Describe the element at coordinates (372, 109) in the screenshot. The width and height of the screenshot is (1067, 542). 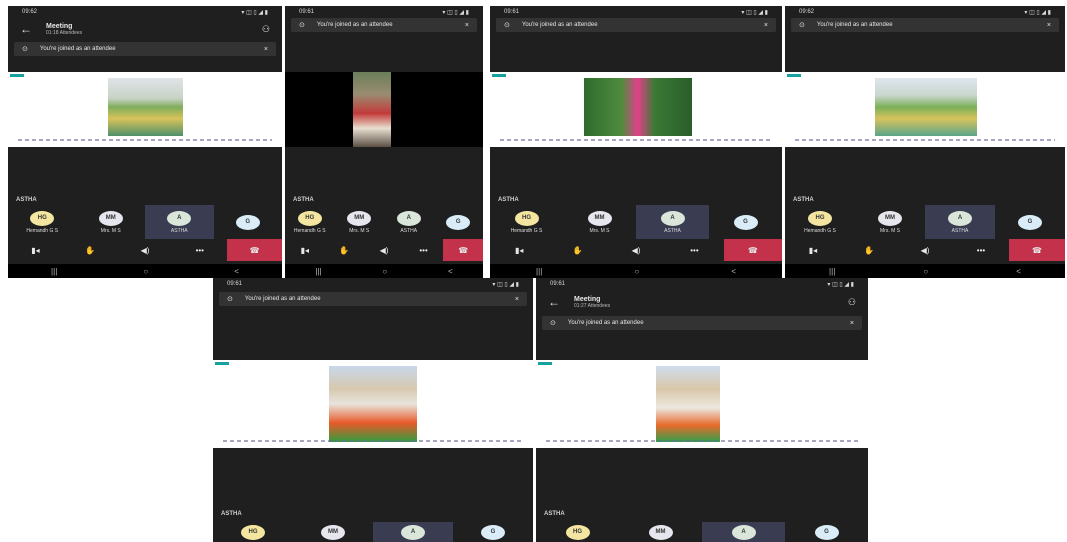
I see `shared-photo` at that location.